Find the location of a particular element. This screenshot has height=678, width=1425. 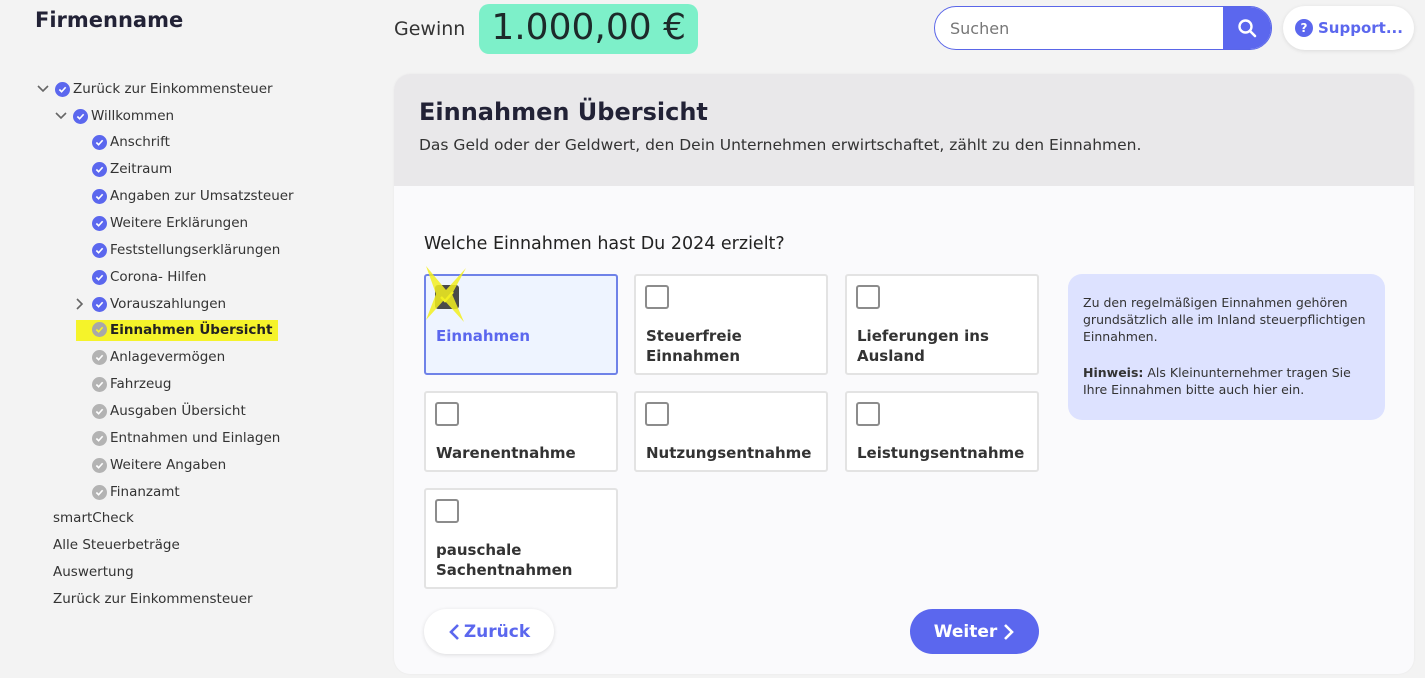

sidebar-item-label: Ausgaben Übersicht is located at coordinates (178, 411).